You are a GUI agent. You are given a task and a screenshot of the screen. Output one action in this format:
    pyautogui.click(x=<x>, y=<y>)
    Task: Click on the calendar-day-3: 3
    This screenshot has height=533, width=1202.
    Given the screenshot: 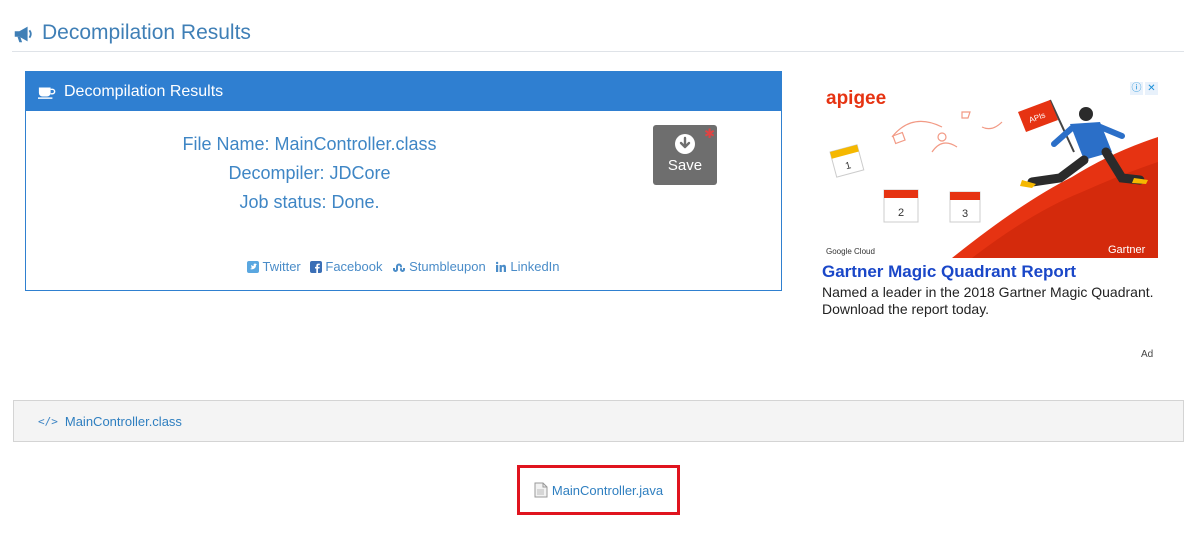 What is the action you would take?
    pyautogui.click(x=965, y=214)
    